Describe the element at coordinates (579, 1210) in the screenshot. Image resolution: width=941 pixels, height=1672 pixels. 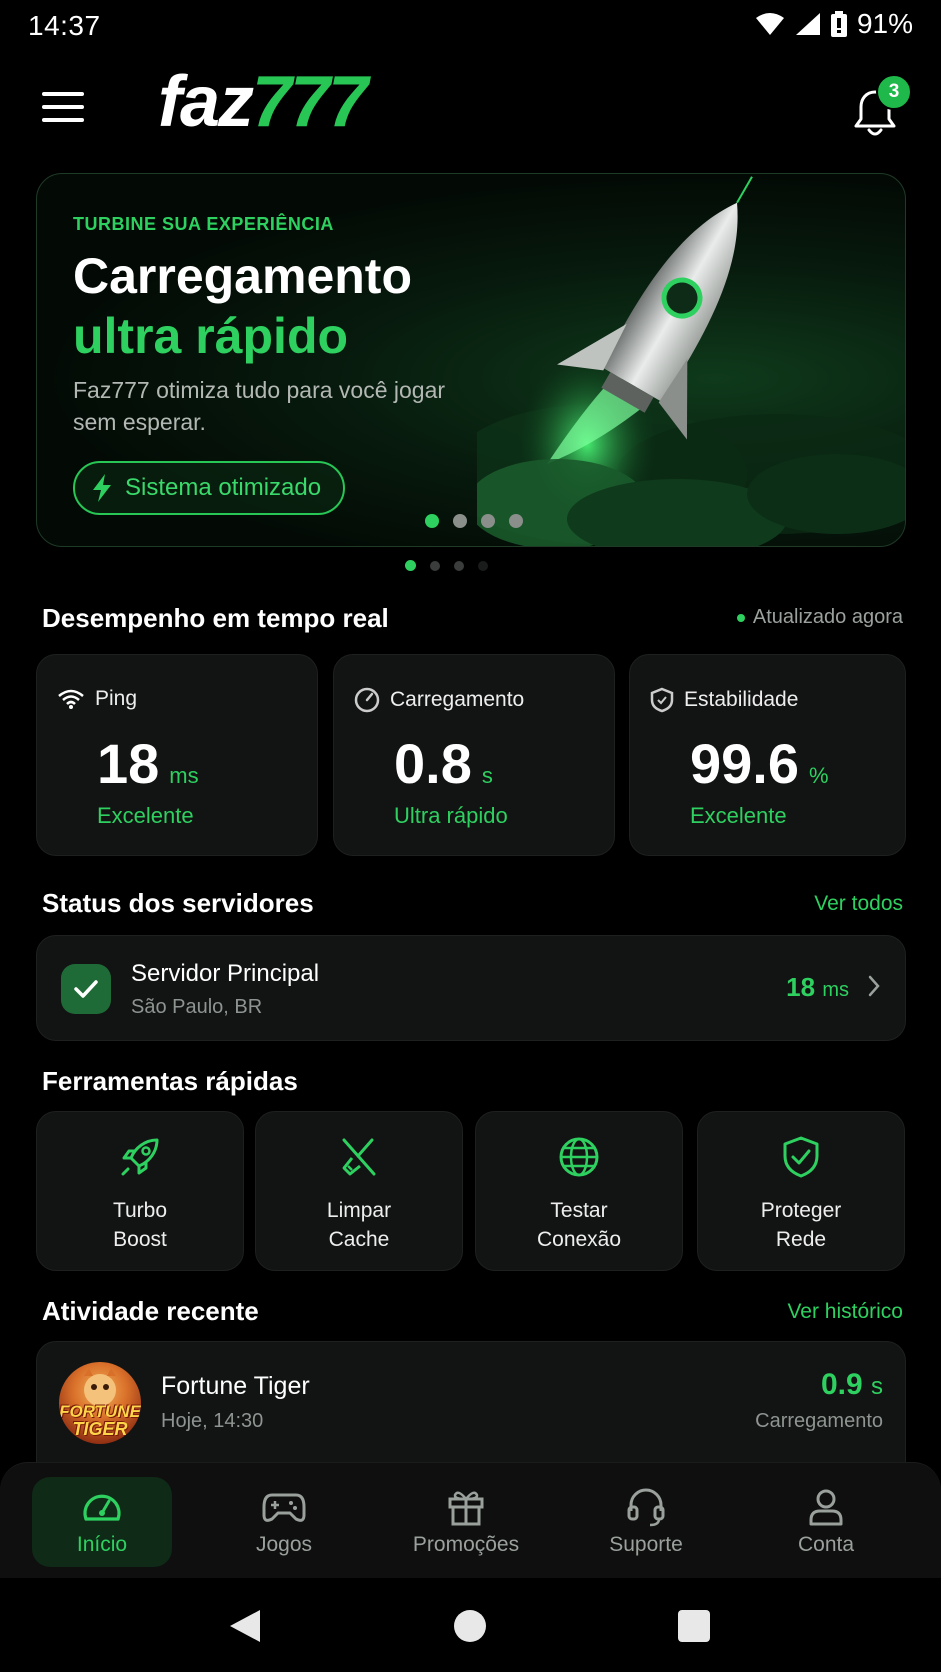
I see `tool-label-line1: Testar` at that location.